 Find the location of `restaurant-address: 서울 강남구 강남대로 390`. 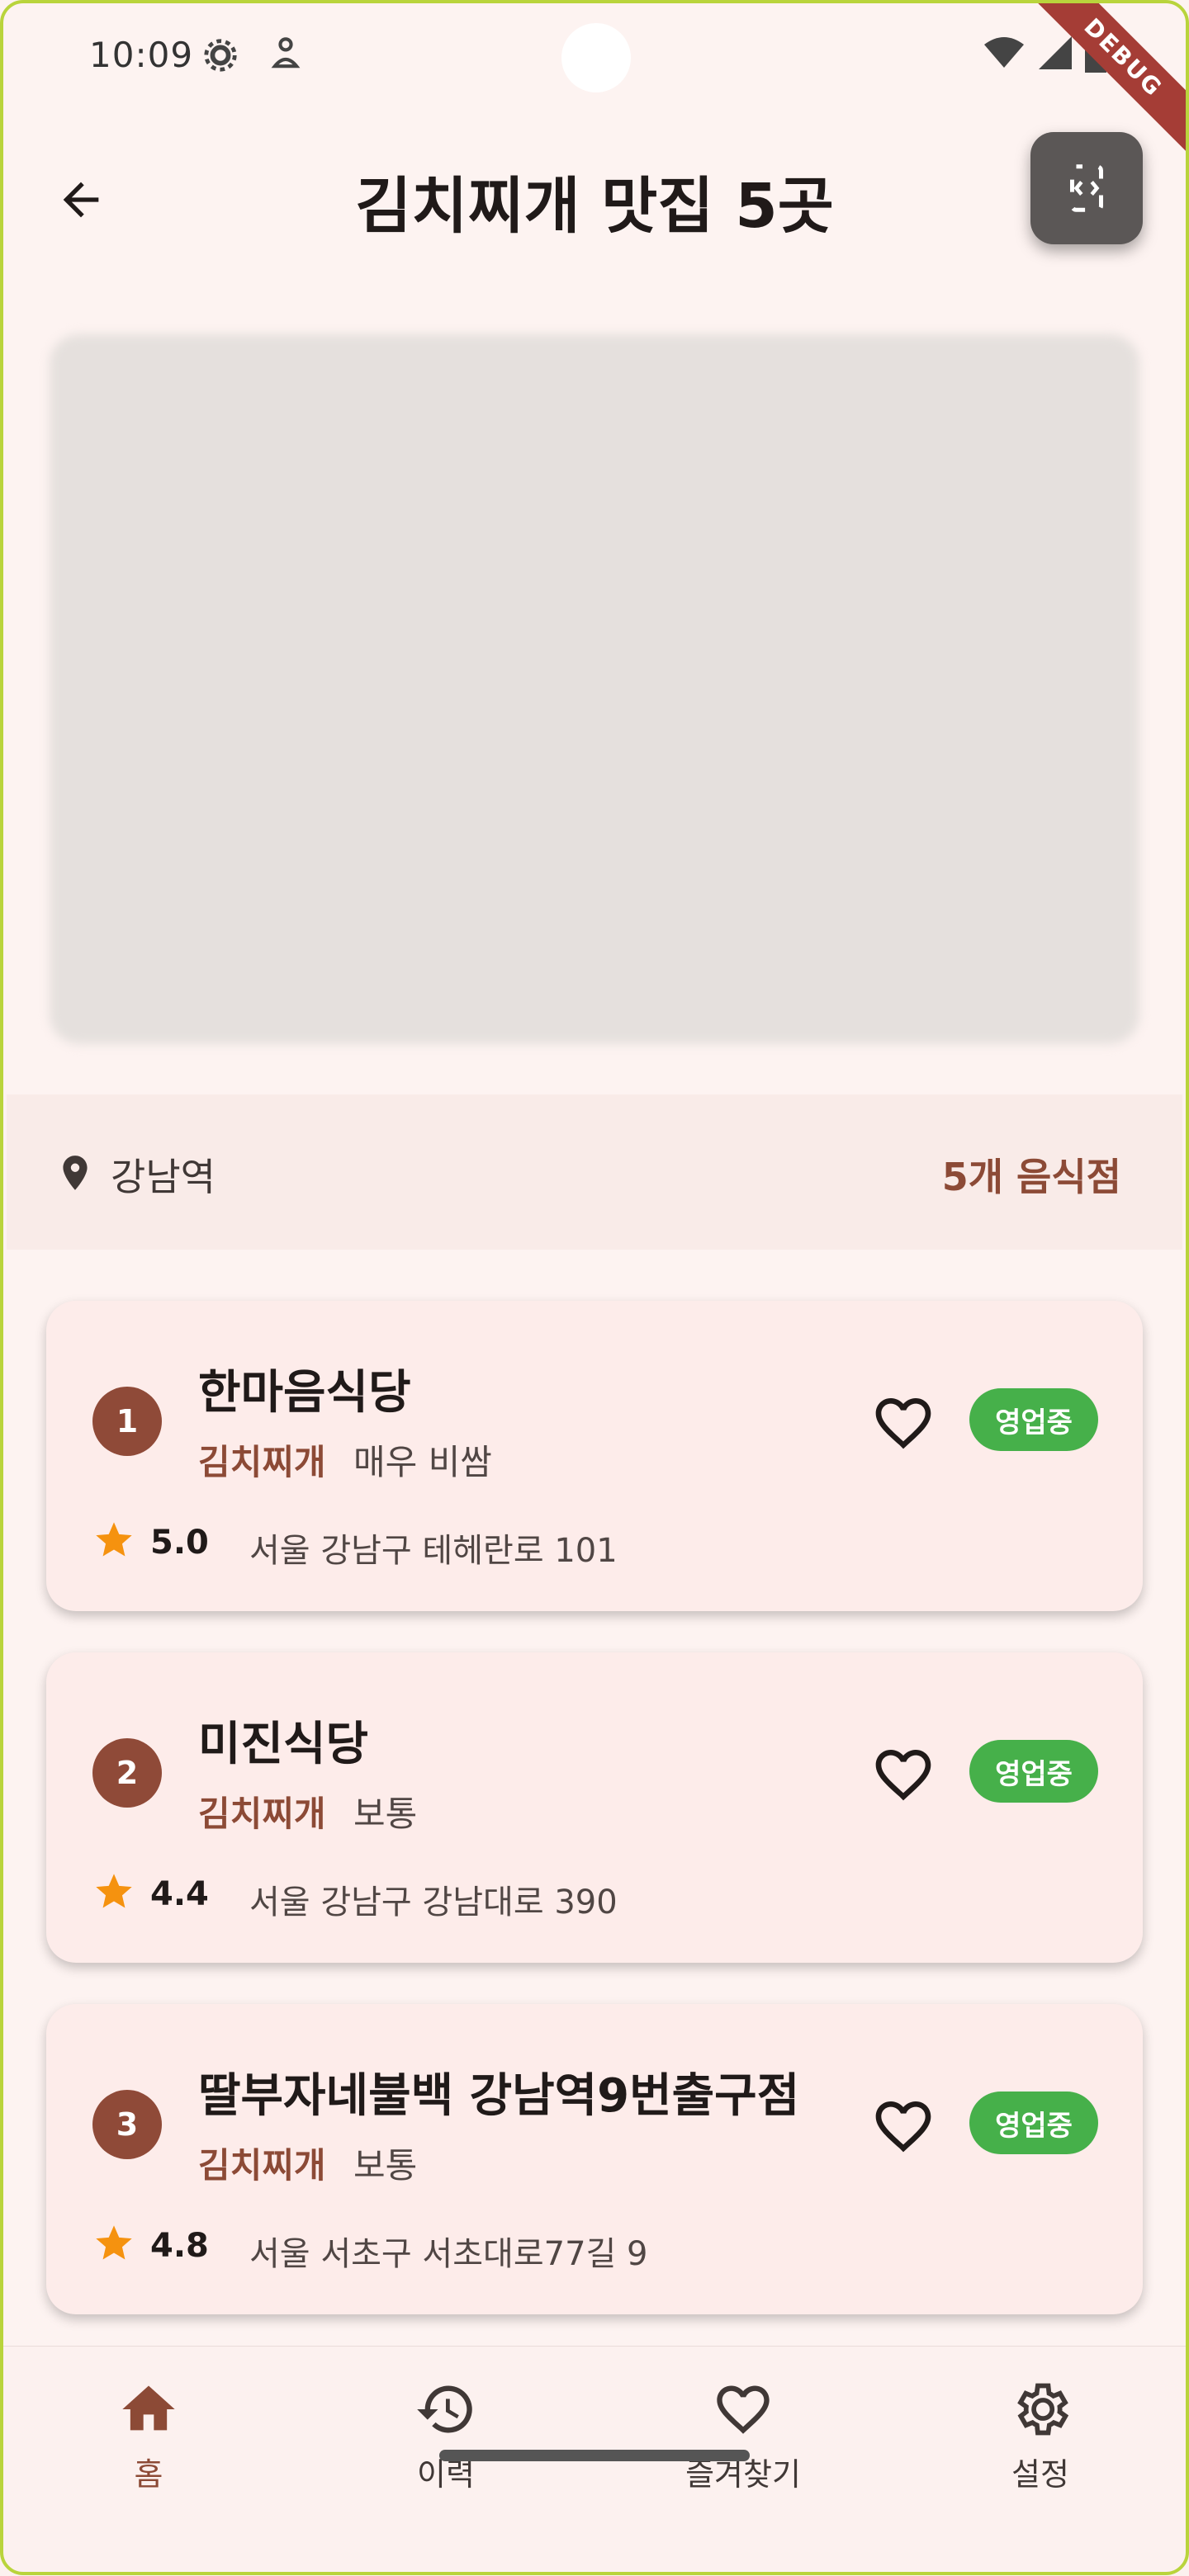

restaurant-address: 서울 강남구 강남대로 390 is located at coordinates (433, 1902).